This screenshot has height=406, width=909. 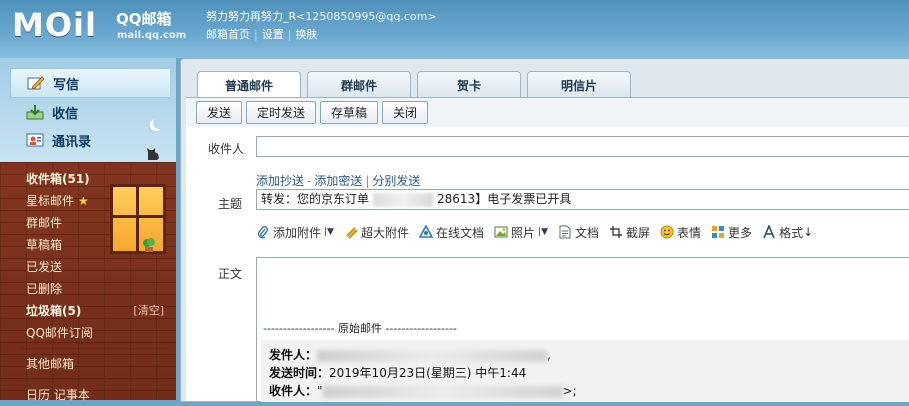 I want to click on folder-inbox: 收件箱(51), so click(x=88, y=179).